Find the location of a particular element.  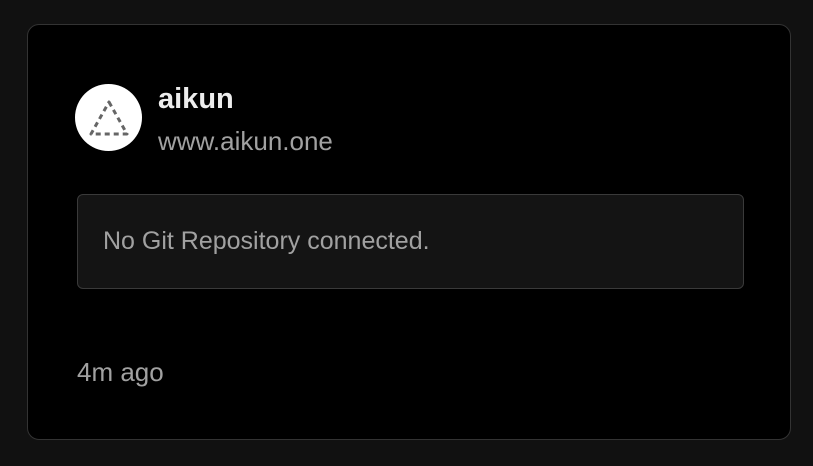

git-status-text: No Git Repository connected. is located at coordinates (266, 241).